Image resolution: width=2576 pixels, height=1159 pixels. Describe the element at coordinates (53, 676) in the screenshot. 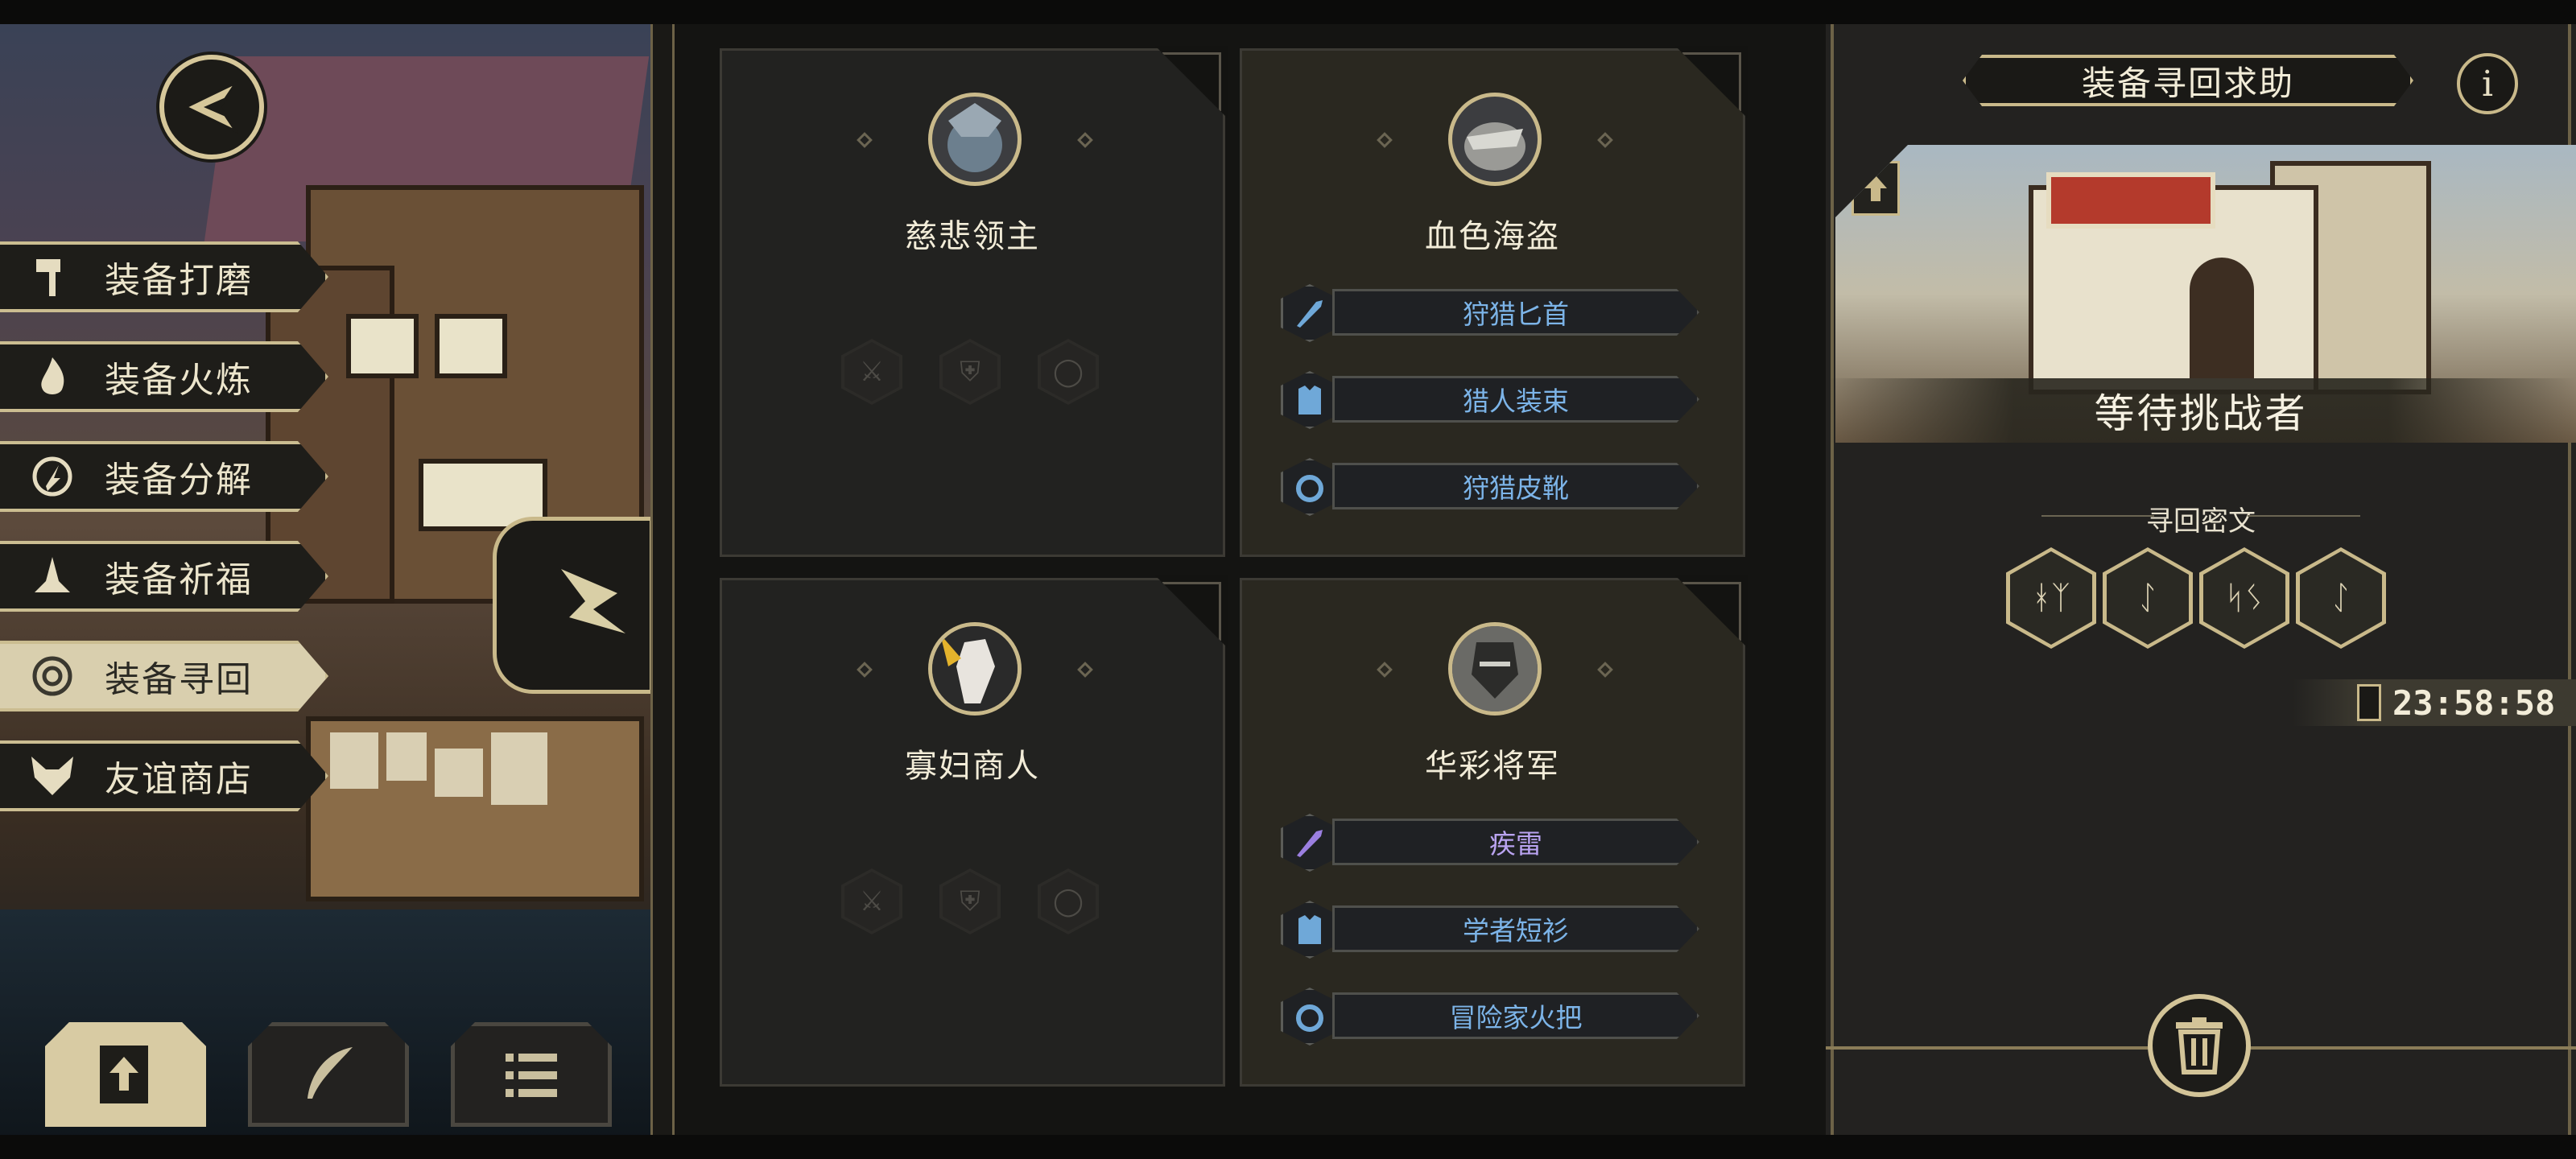

I see `target-icon` at that location.